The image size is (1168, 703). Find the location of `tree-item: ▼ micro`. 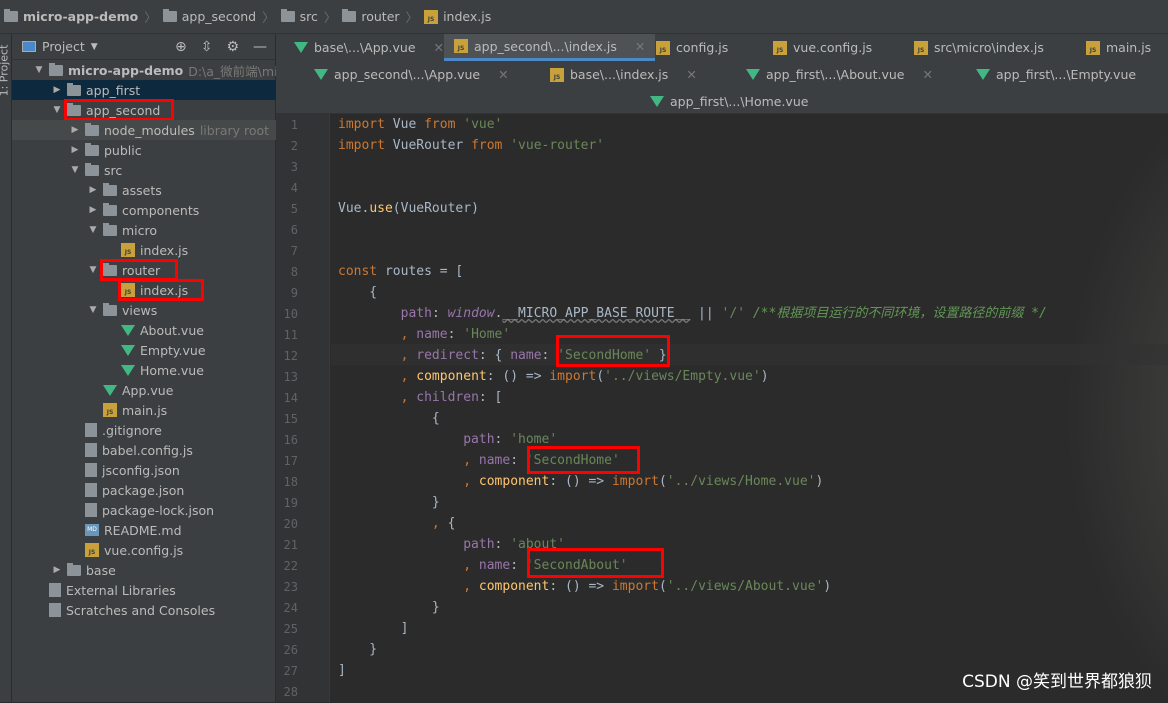

tree-item: ▼ micro is located at coordinates (144, 230).